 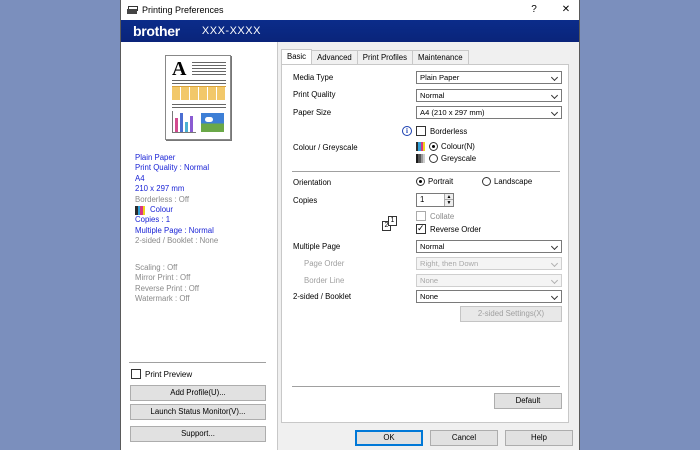 What do you see at coordinates (160, 189) in the screenshot?
I see `summary-dims: 210 x 297 mm` at bounding box center [160, 189].